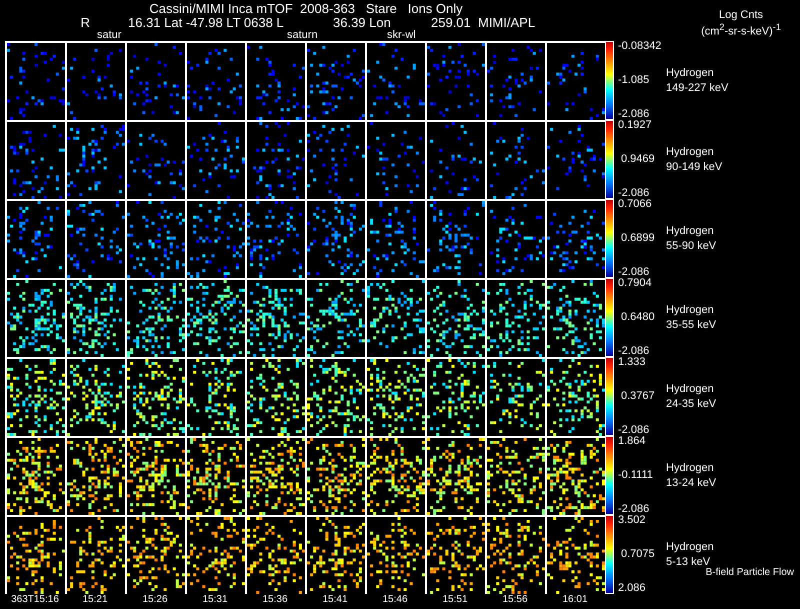  Describe the element at coordinates (692, 483) in the screenshot. I see `energy-label: 13-24 keV` at that location.